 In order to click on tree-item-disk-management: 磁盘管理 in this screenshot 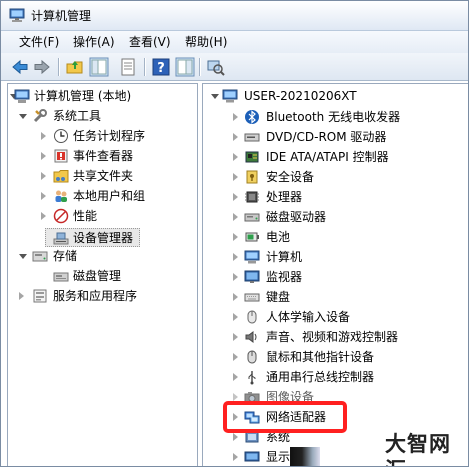, I will do `click(102, 276)`.